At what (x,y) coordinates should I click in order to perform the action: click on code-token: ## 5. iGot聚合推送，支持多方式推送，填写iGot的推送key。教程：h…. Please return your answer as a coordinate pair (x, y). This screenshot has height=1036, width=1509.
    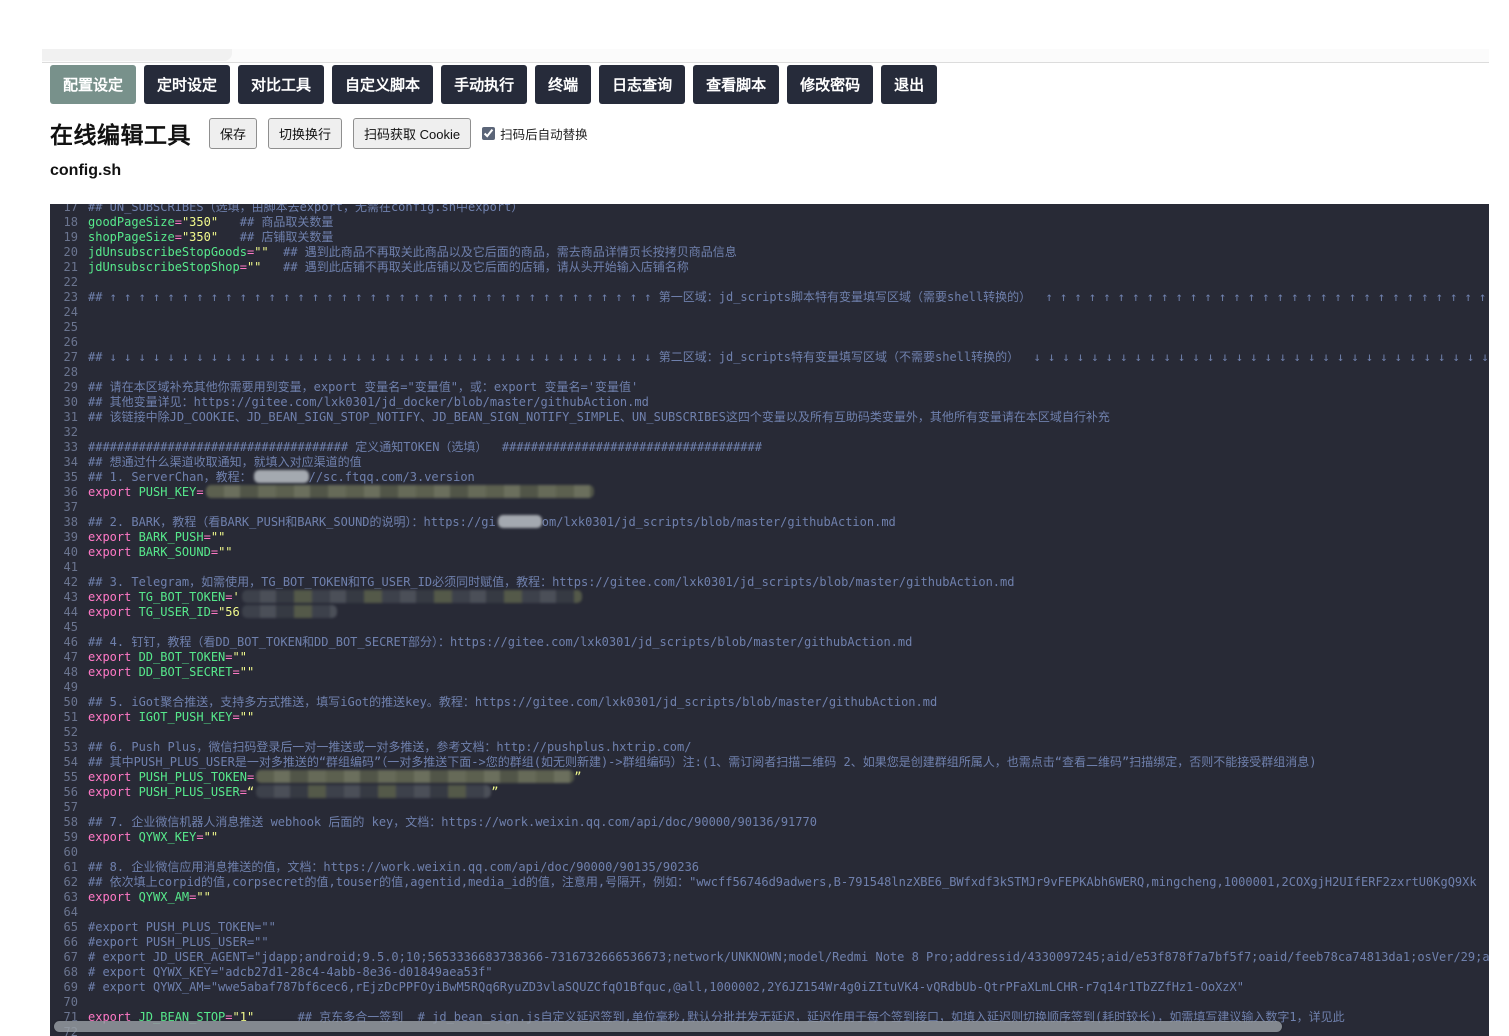
    Looking at the image, I should click on (513, 702).